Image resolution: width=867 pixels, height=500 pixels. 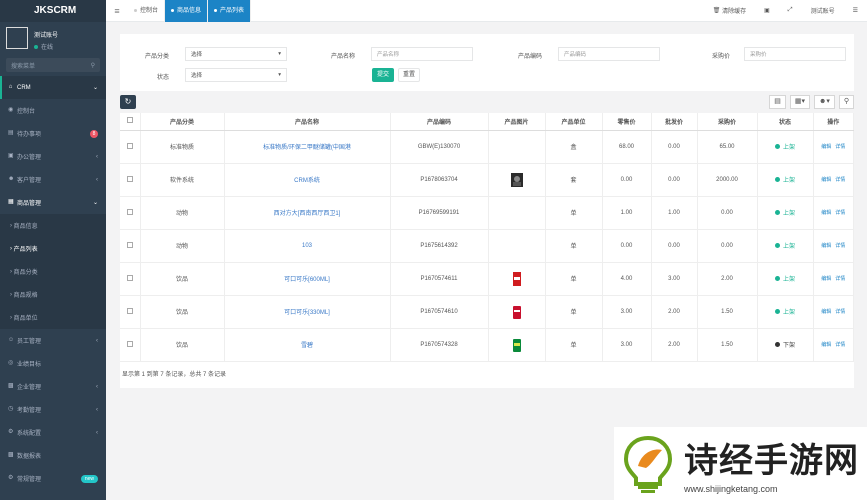 I want to click on column-header: 产品名称, so click(x=307, y=122).